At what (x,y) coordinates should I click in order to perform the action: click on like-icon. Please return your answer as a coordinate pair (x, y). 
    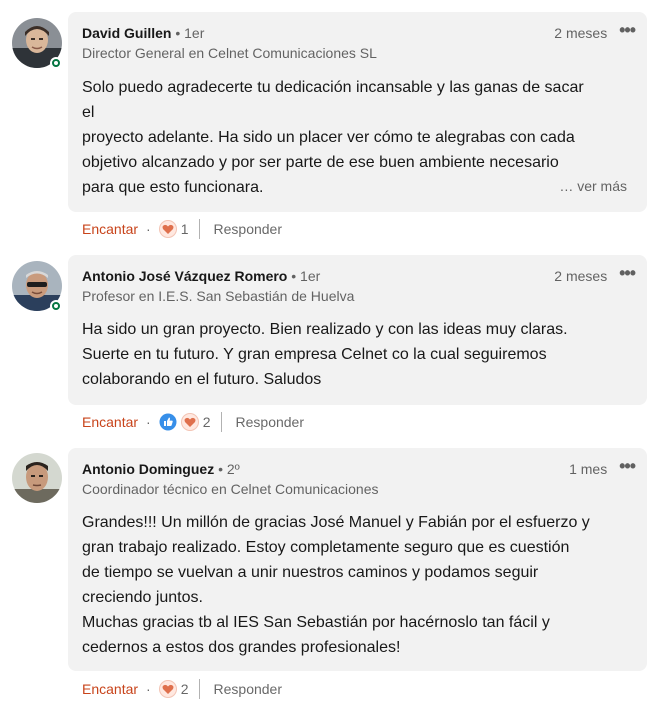
    Looking at the image, I should click on (168, 422).